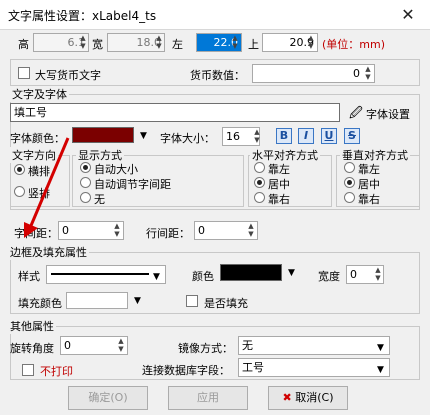 Image resolution: width=430 pixels, height=415 pixels. I want to click on annotation-arrow, so click(47, 187).